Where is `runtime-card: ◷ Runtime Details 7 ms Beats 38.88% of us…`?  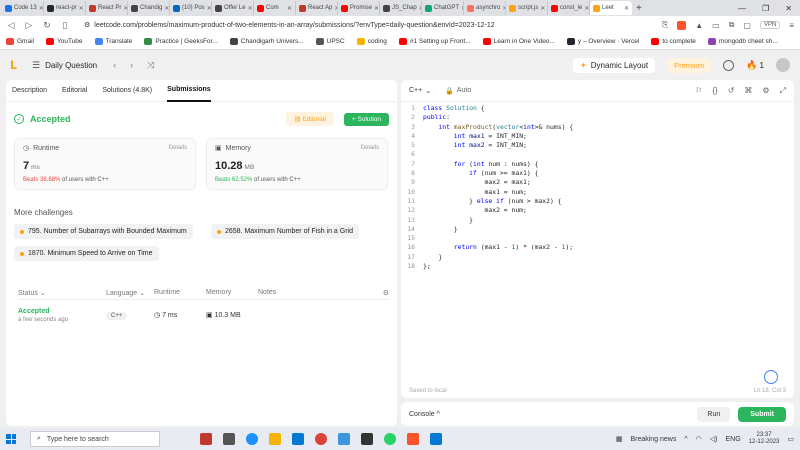
runtime-card: ◷ Runtime Details 7 ms Beats 38.88% of us… is located at coordinates (105, 164).